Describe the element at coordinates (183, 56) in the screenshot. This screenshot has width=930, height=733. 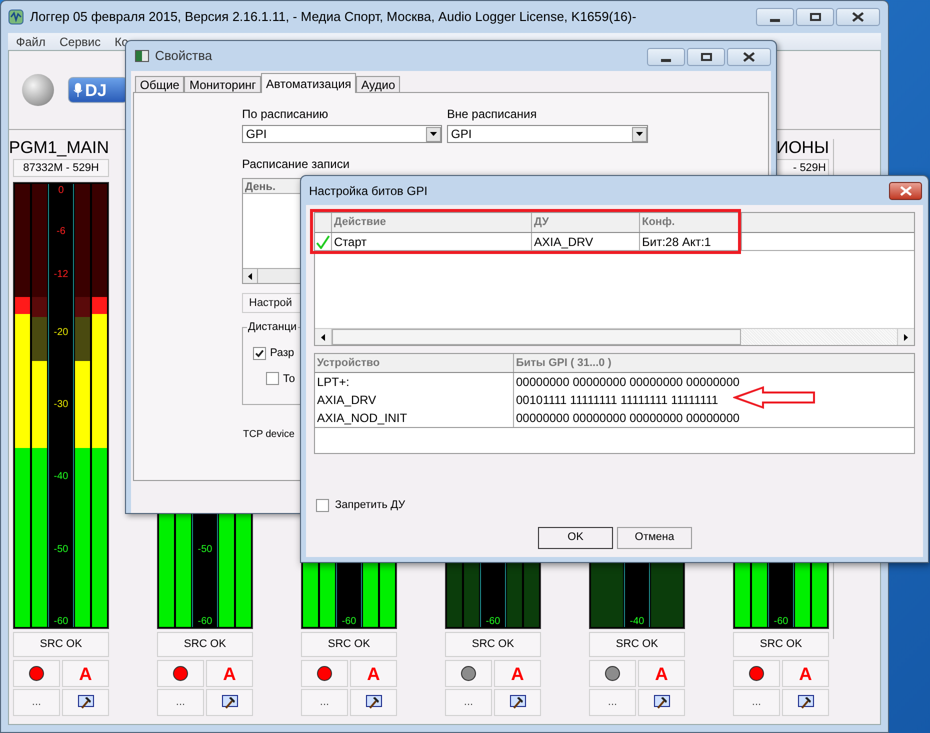
I see `window-title: Свойства` at that location.